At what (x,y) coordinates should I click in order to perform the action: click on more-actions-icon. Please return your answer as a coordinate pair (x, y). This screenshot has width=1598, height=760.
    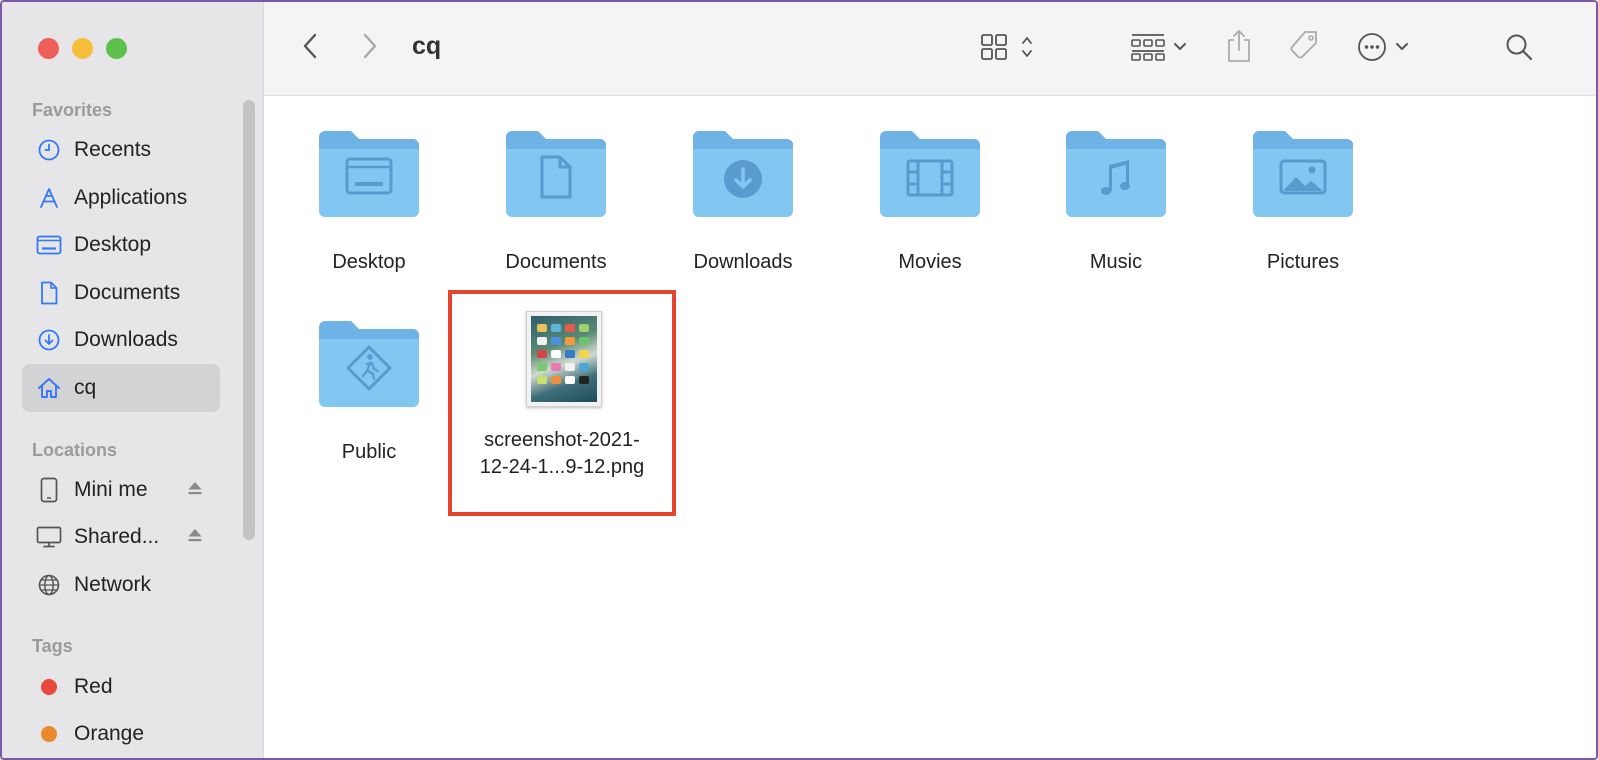
    Looking at the image, I should click on (1387, 49).